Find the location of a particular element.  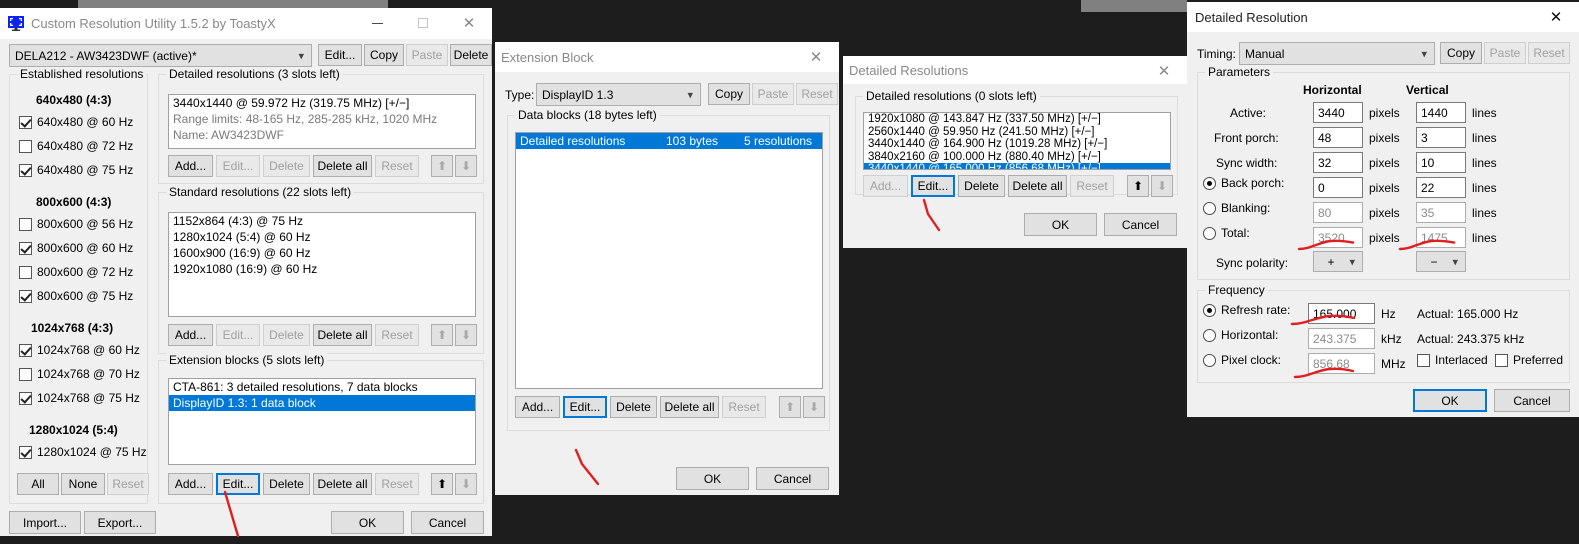

detres-delete-button: Delete is located at coordinates (981, 186).